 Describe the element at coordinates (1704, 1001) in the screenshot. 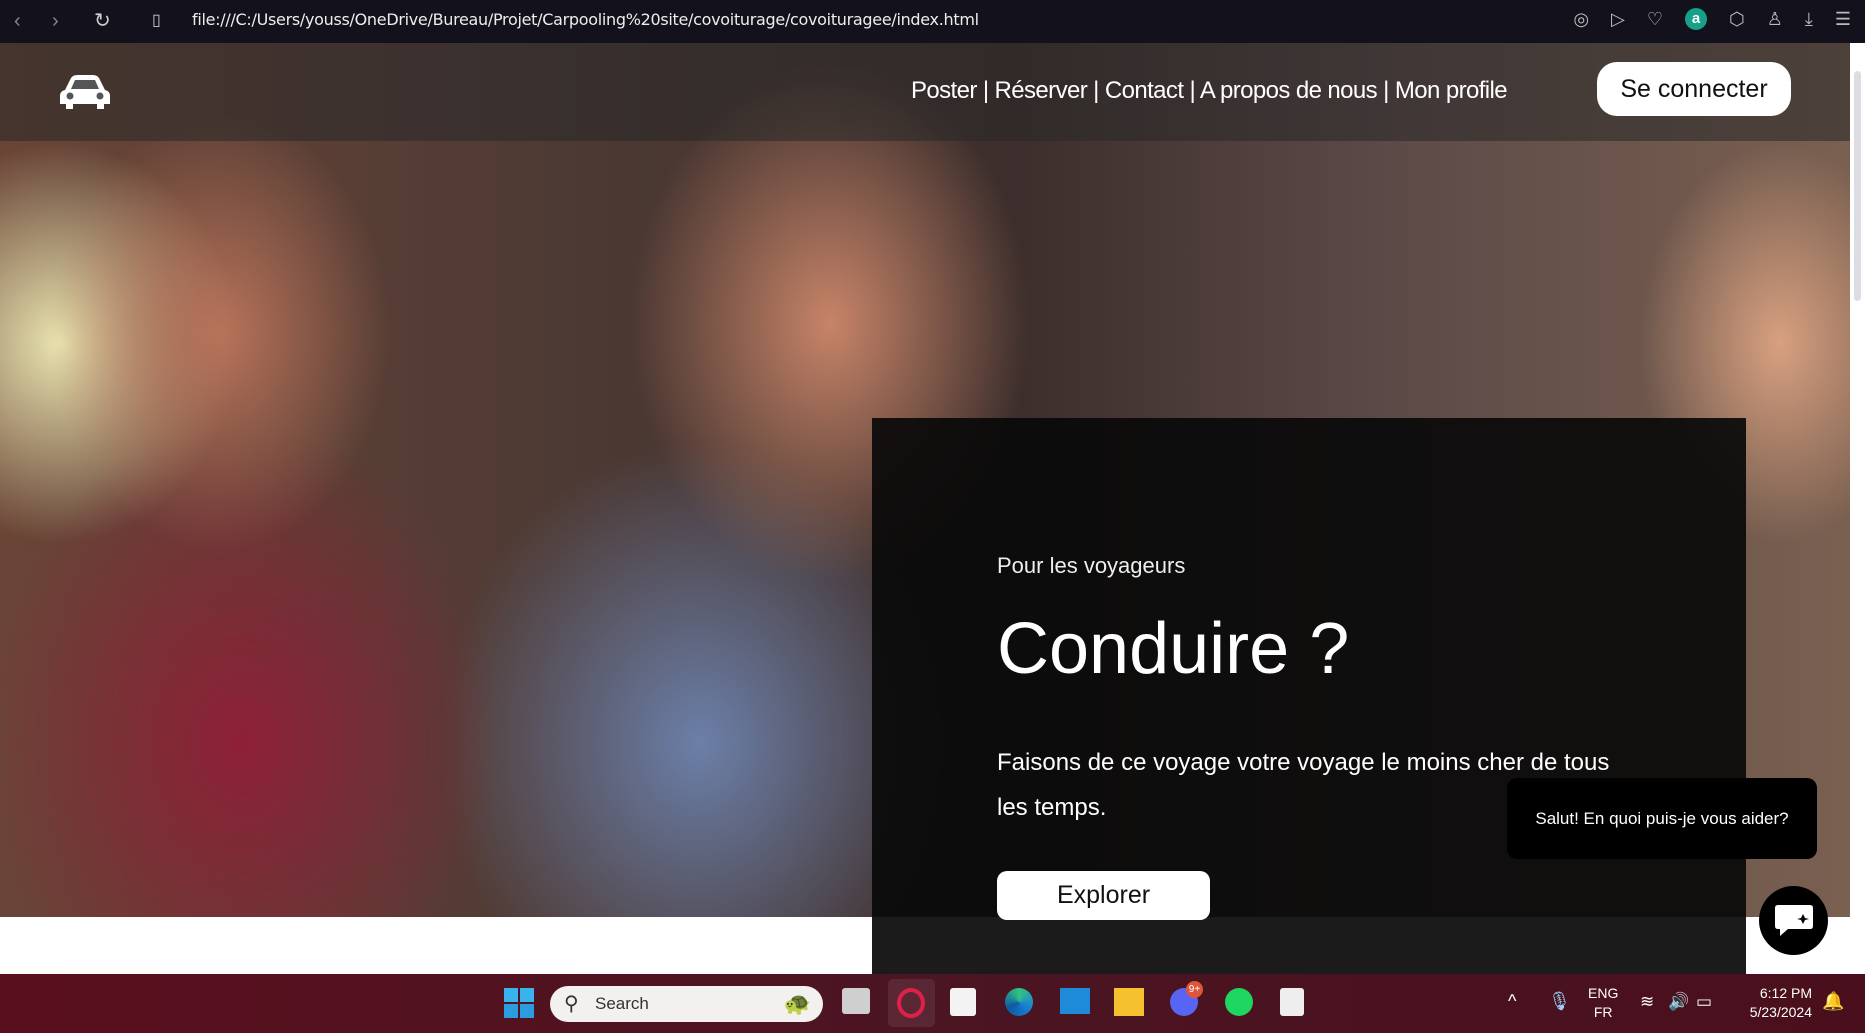

I see `battery-icon: ▭` at that location.